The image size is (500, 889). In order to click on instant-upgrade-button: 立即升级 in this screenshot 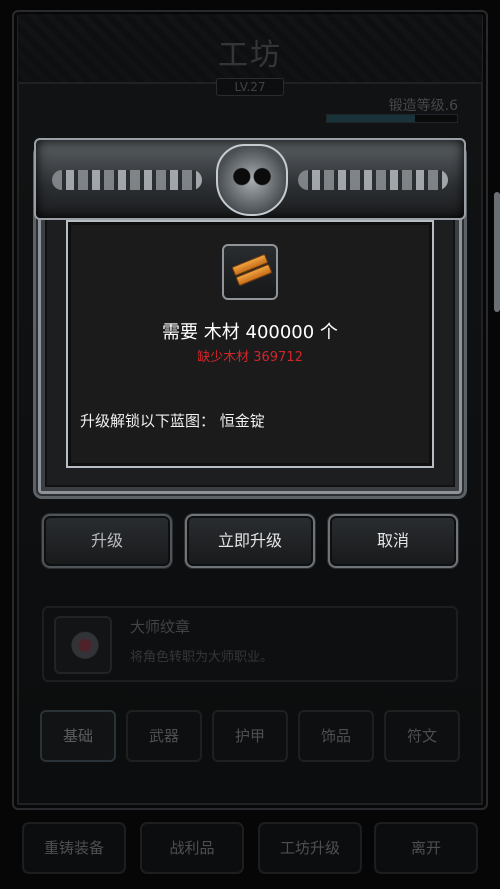, I will do `click(250, 541)`.